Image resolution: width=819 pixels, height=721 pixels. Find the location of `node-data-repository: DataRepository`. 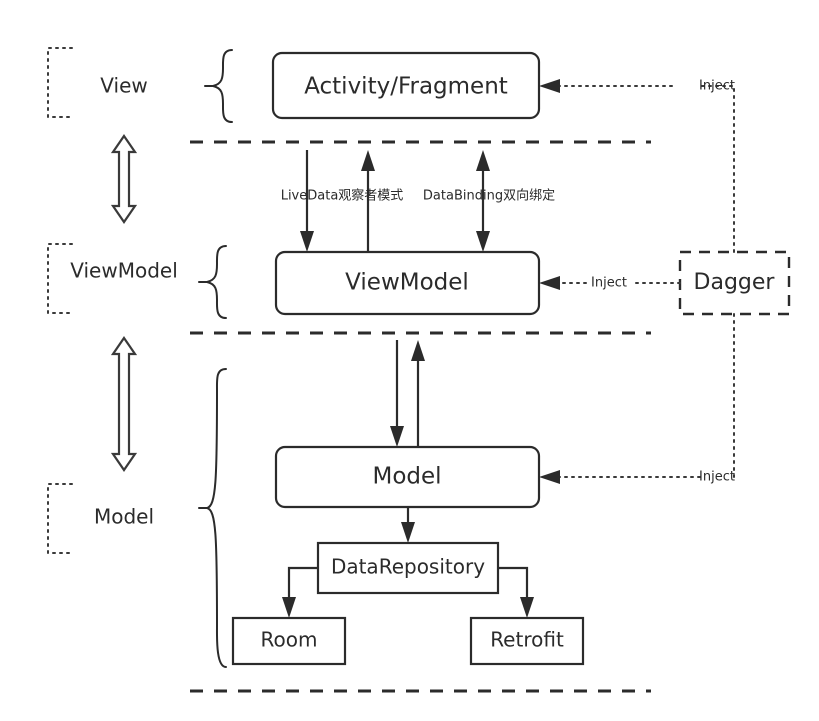

node-data-repository: DataRepository is located at coordinates (408, 568).